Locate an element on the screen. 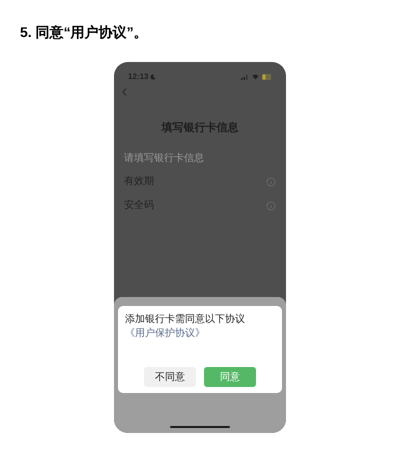 This screenshot has width=400, height=465. agree-button: 同意 is located at coordinates (230, 377).